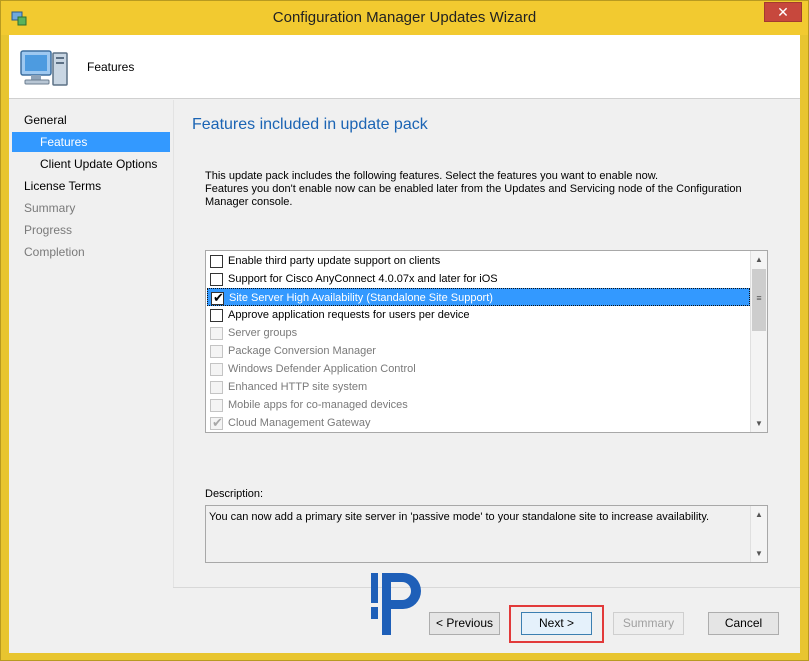 Image resolution: width=809 pixels, height=661 pixels. Describe the element at coordinates (54, 252) in the screenshot. I see `nav-item-completion: Completion` at that location.